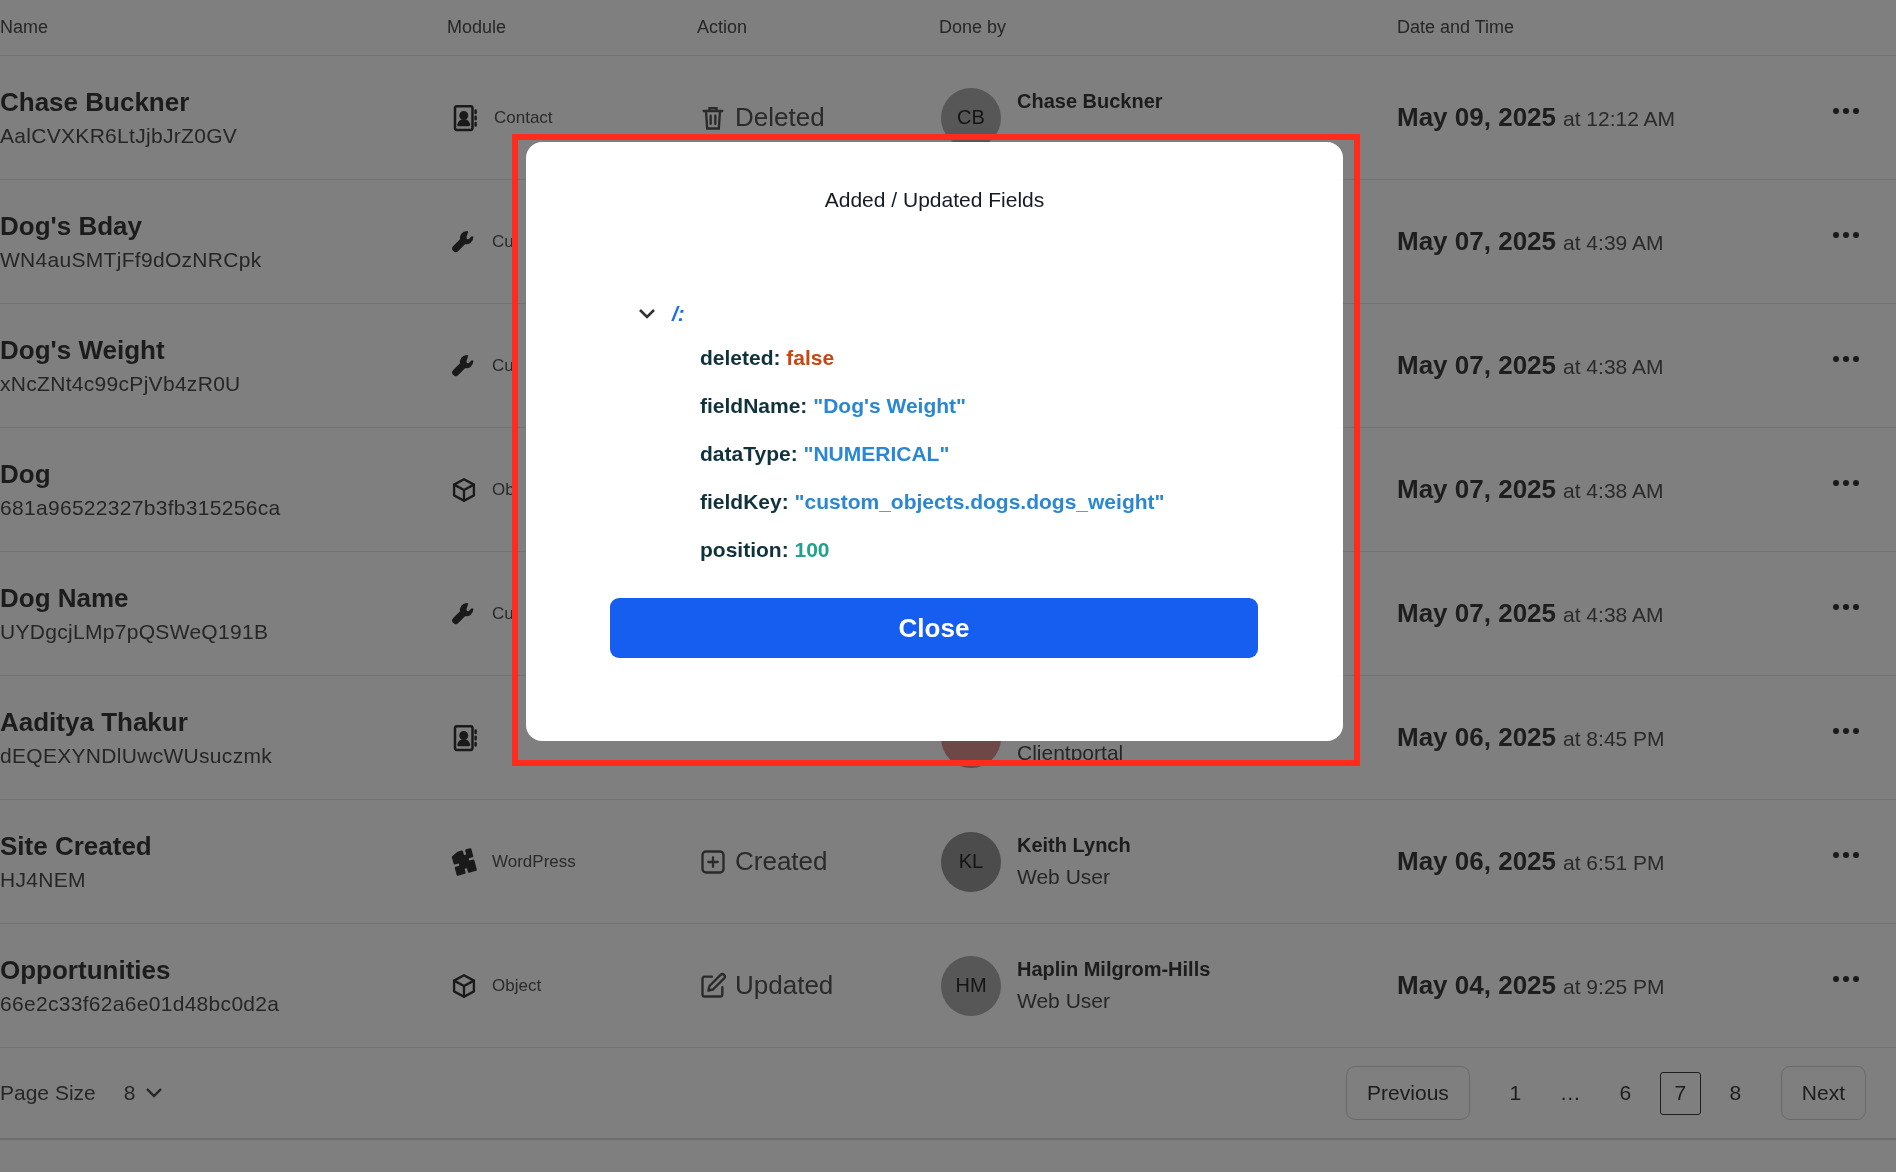  Describe the element at coordinates (95, 102) in the screenshot. I see `record-name: Chase Buckner` at that location.